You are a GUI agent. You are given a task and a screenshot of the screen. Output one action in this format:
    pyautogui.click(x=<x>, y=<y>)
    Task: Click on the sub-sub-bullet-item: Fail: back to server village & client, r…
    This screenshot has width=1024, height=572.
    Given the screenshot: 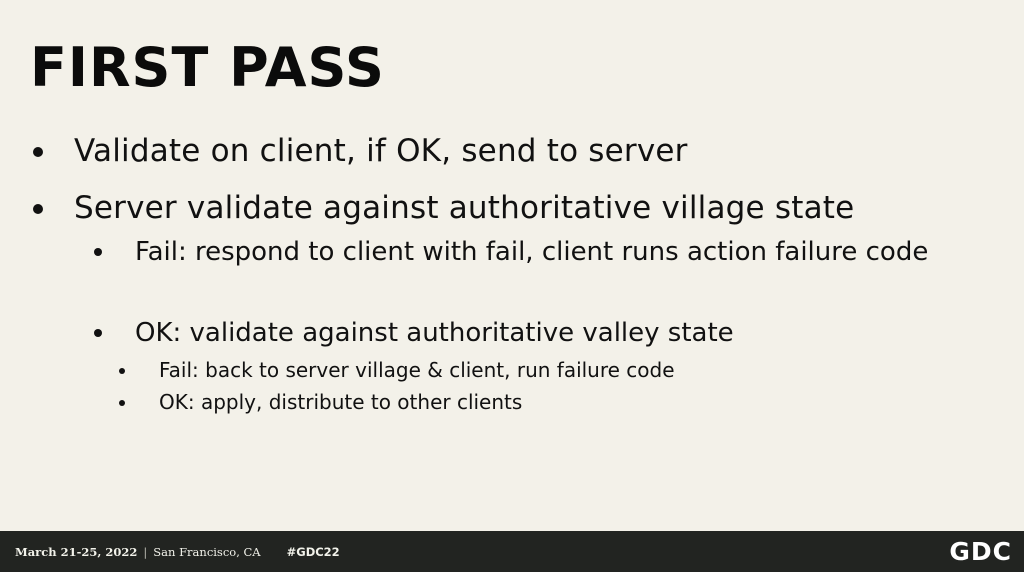 What is the action you would take?
    pyautogui.click(x=397, y=370)
    